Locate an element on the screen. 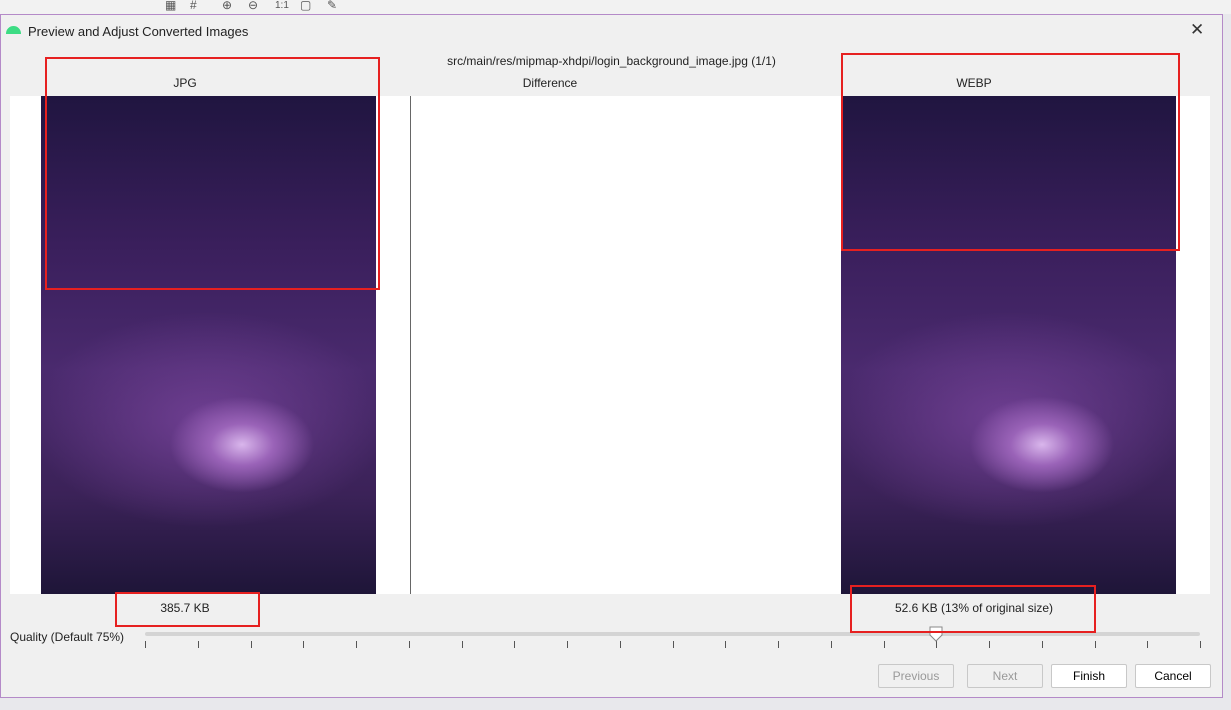 This screenshot has height=710, width=1231. next-button: Next is located at coordinates (1005, 676).